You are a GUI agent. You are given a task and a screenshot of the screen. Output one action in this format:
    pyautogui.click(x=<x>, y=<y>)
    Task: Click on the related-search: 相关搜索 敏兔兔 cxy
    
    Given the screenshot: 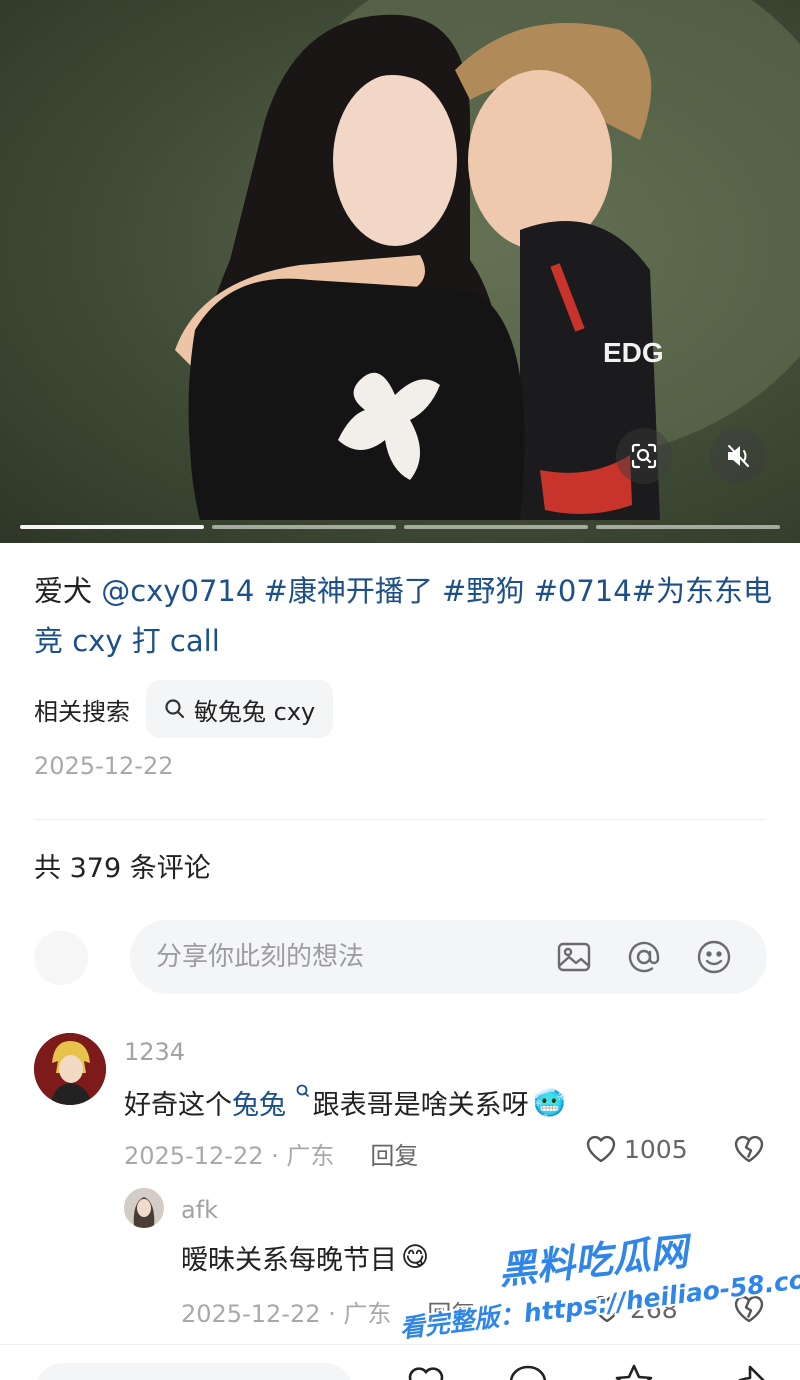 What is the action you would take?
    pyautogui.click(x=184, y=709)
    